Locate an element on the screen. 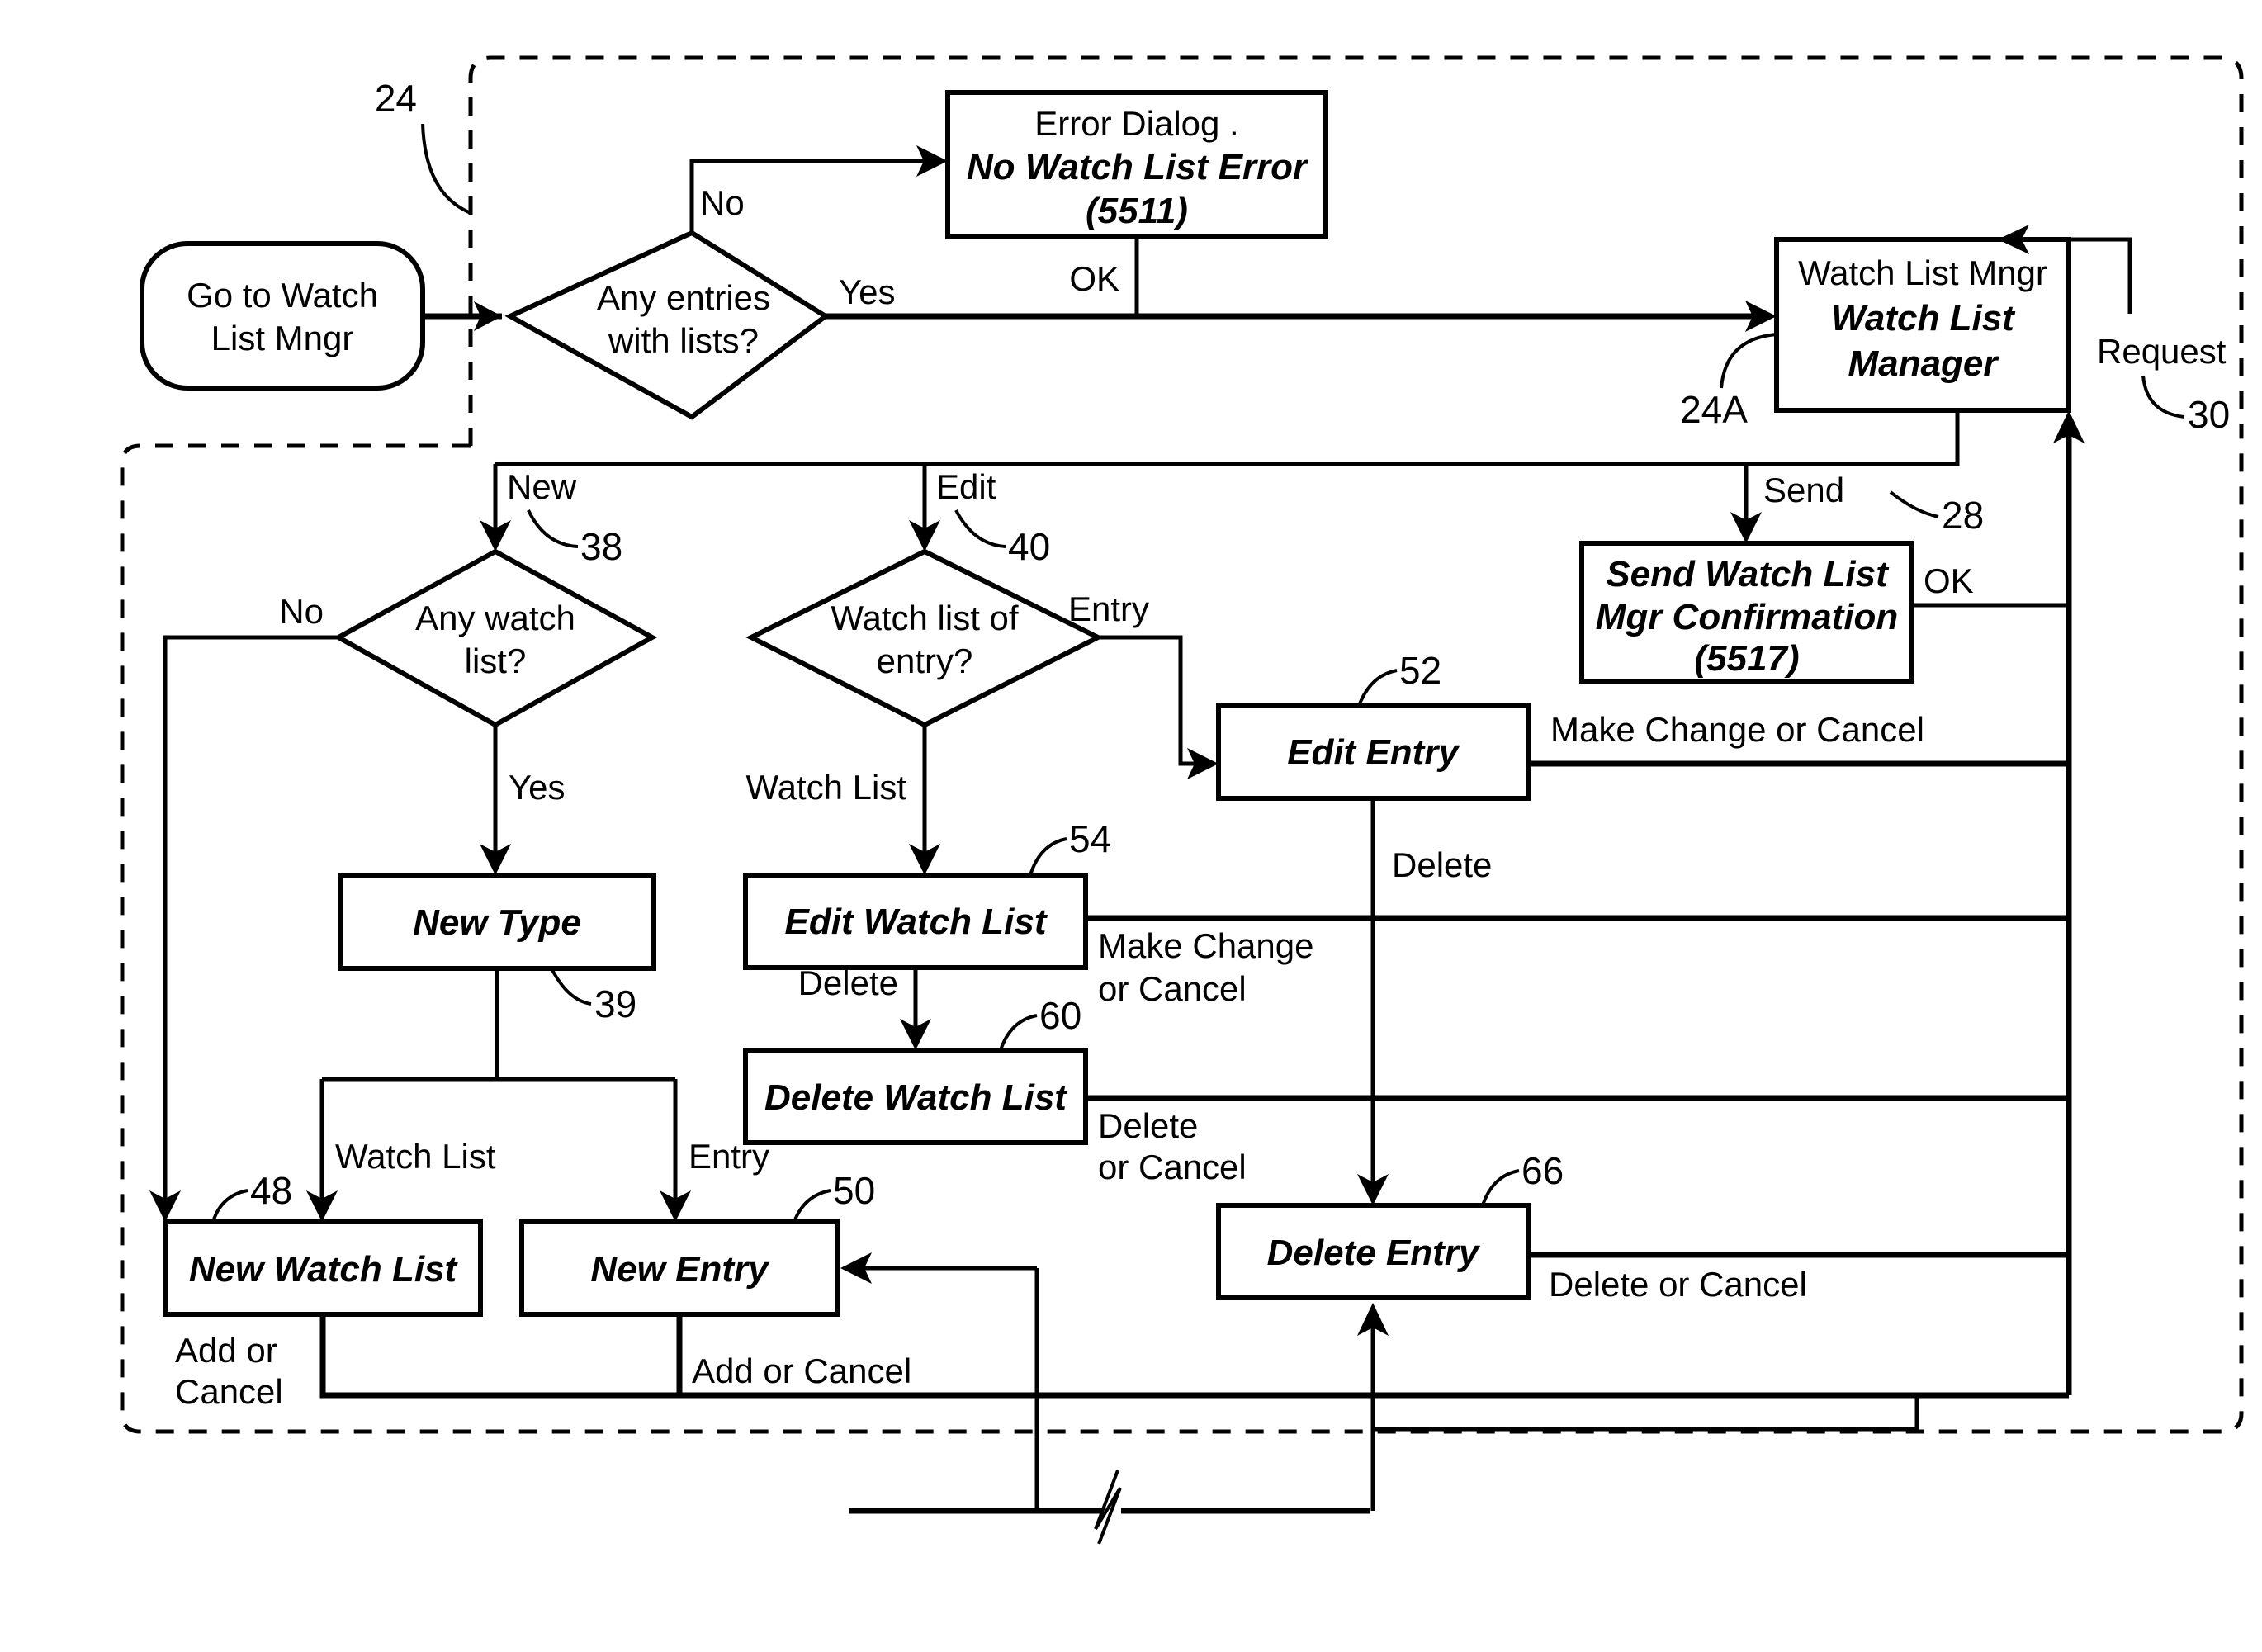 This screenshot has width=2262, height=1652. decision-any-watch-list-line1: Any watch is located at coordinates (495, 618).